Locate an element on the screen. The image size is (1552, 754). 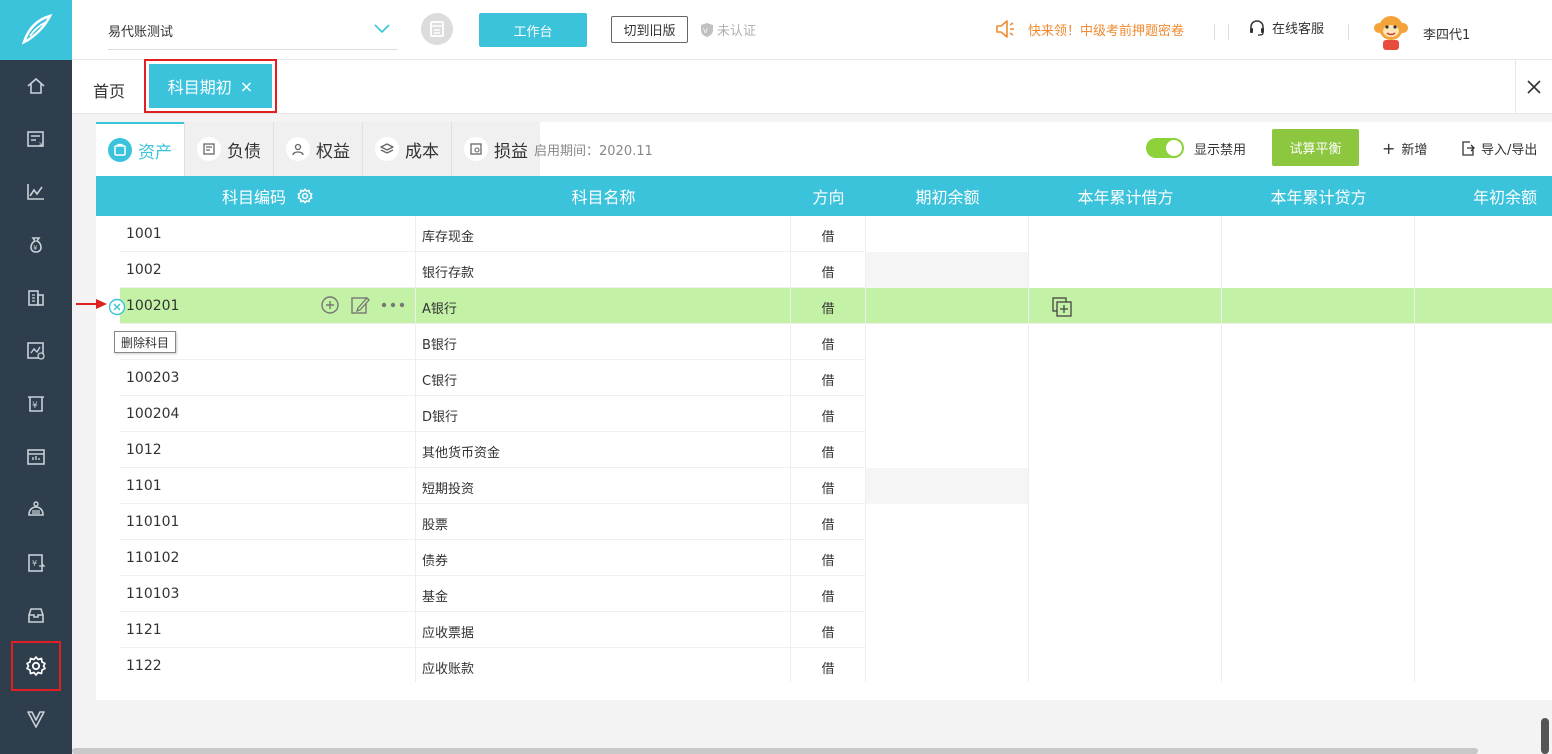
nav-home is located at coordinates (36, 86).